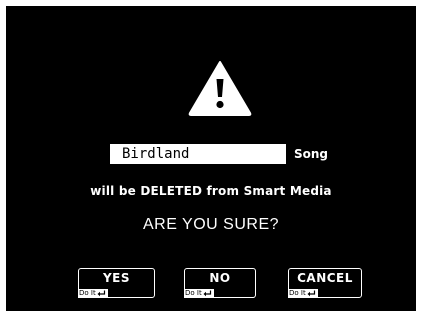 The image size is (422, 317). Describe the element at coordinates (211, 224) in the screenshot. I see `confirm-question: ARE YOU SURE?` at that location.